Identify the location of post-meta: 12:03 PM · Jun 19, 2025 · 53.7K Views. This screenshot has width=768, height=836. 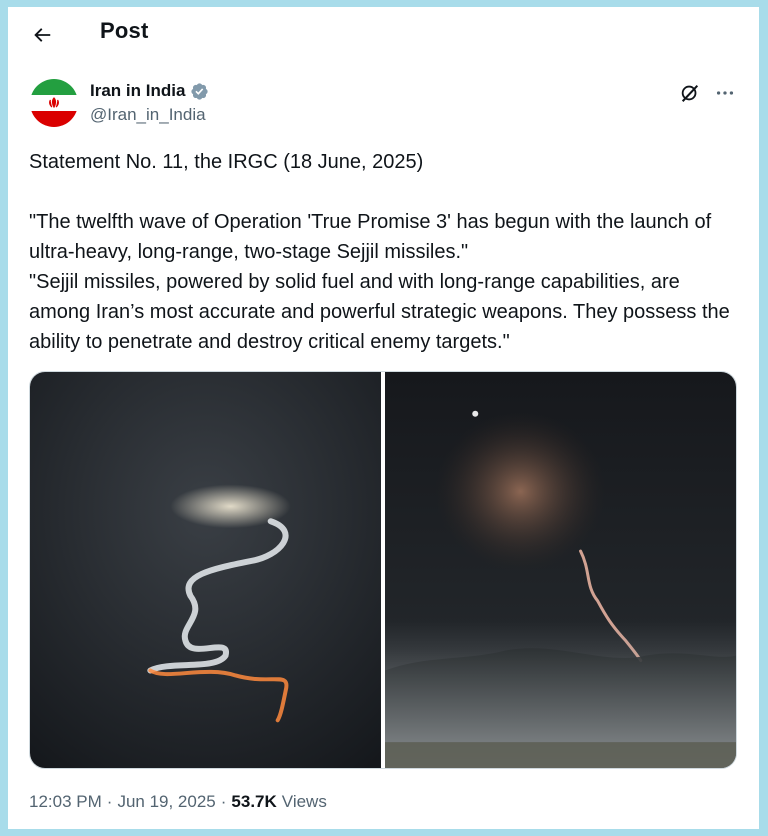
(178, 802).